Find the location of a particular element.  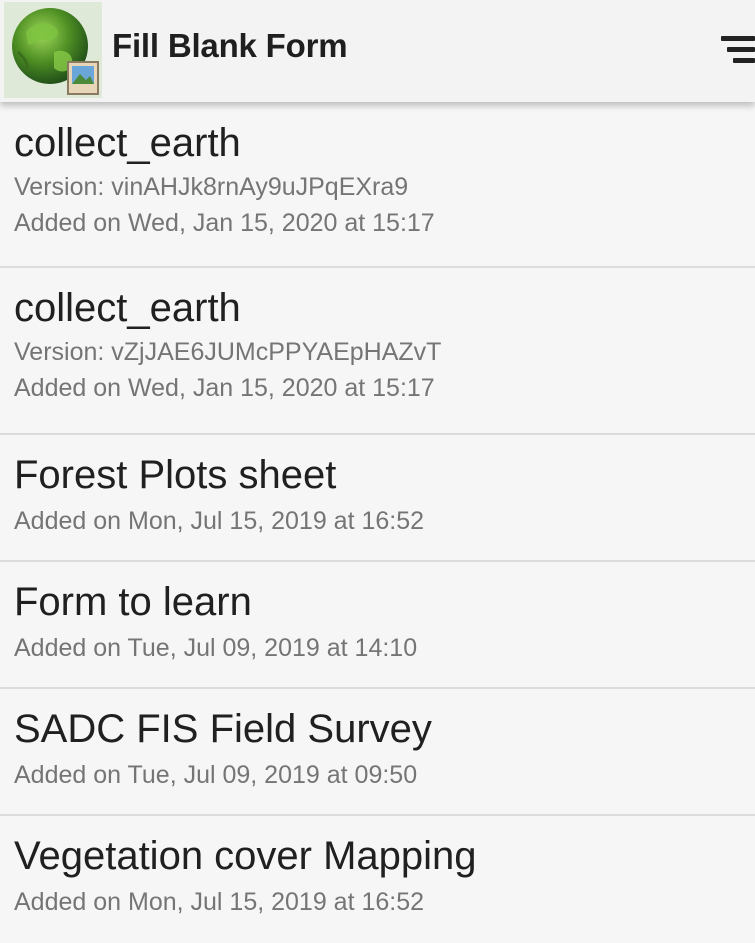

earth-globe-icon is located at coordinates (53, 50).